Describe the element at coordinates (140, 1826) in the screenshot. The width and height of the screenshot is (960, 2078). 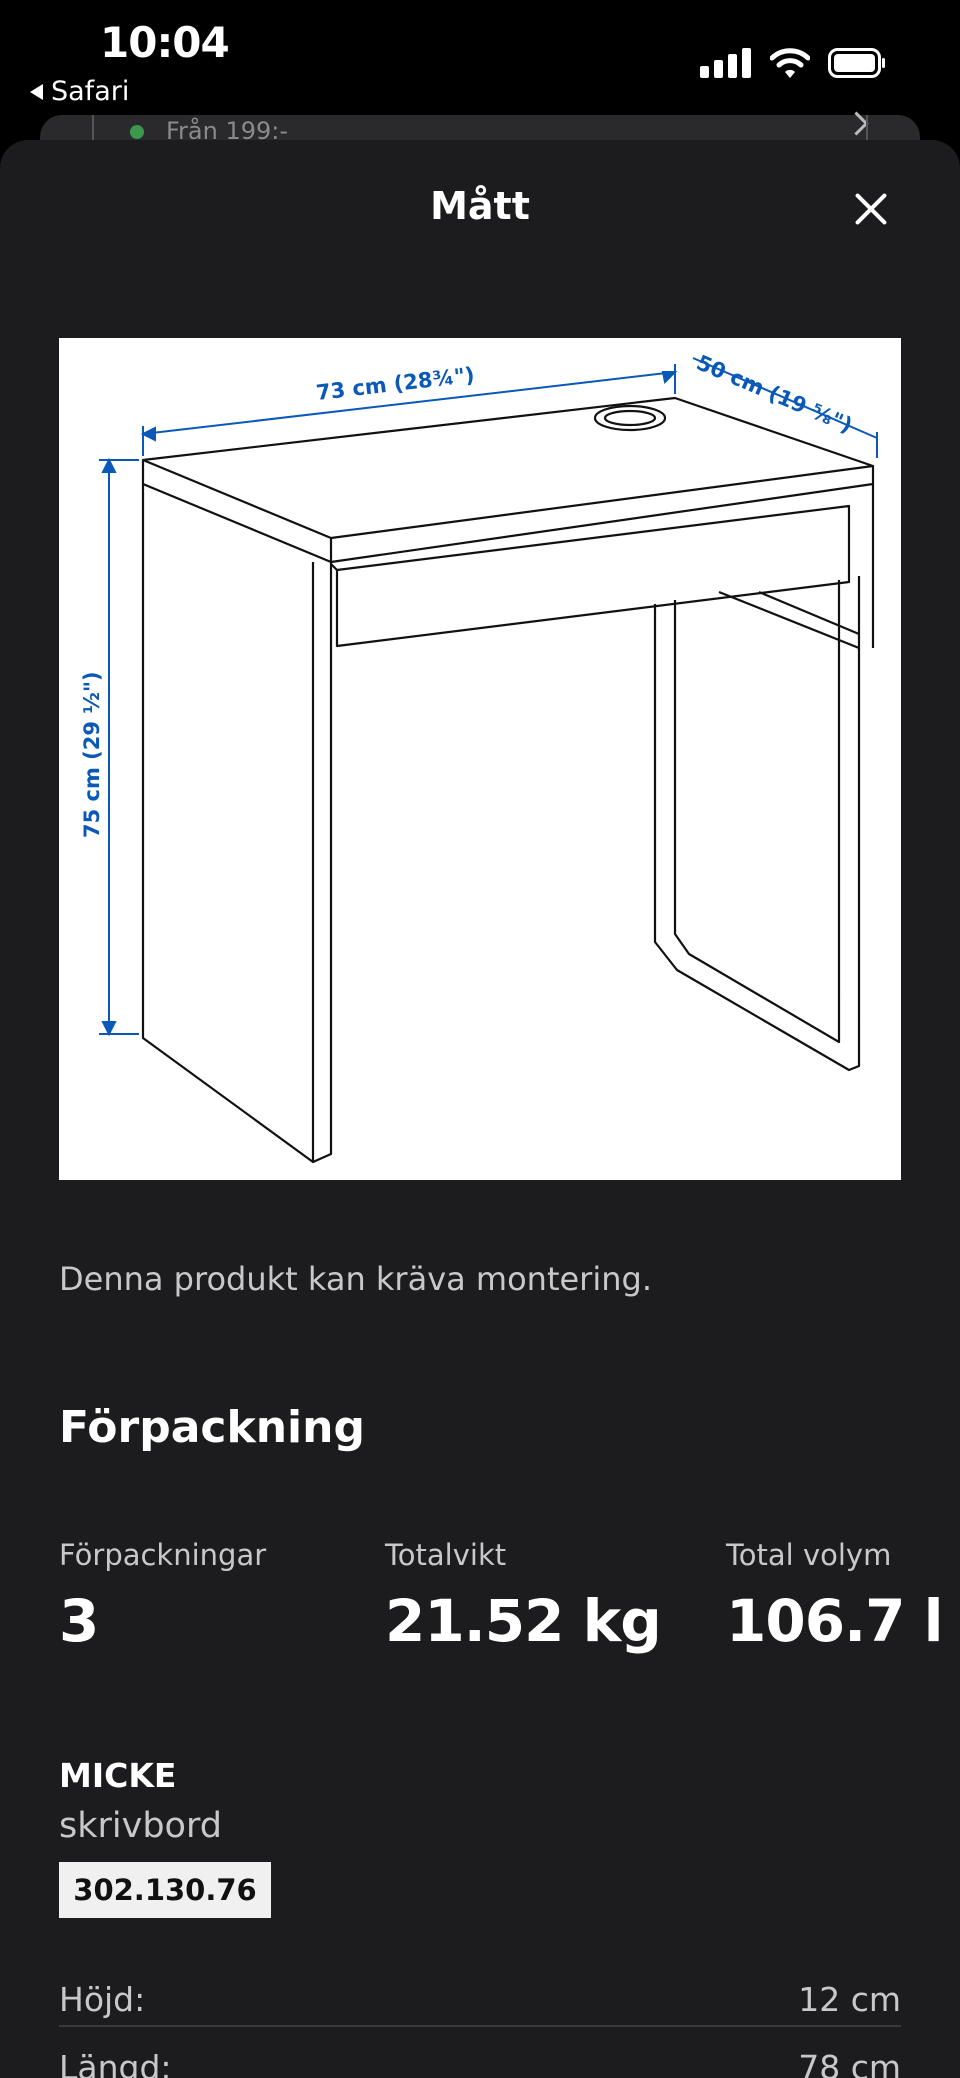
I see `product-type: skrivbord` at that location.